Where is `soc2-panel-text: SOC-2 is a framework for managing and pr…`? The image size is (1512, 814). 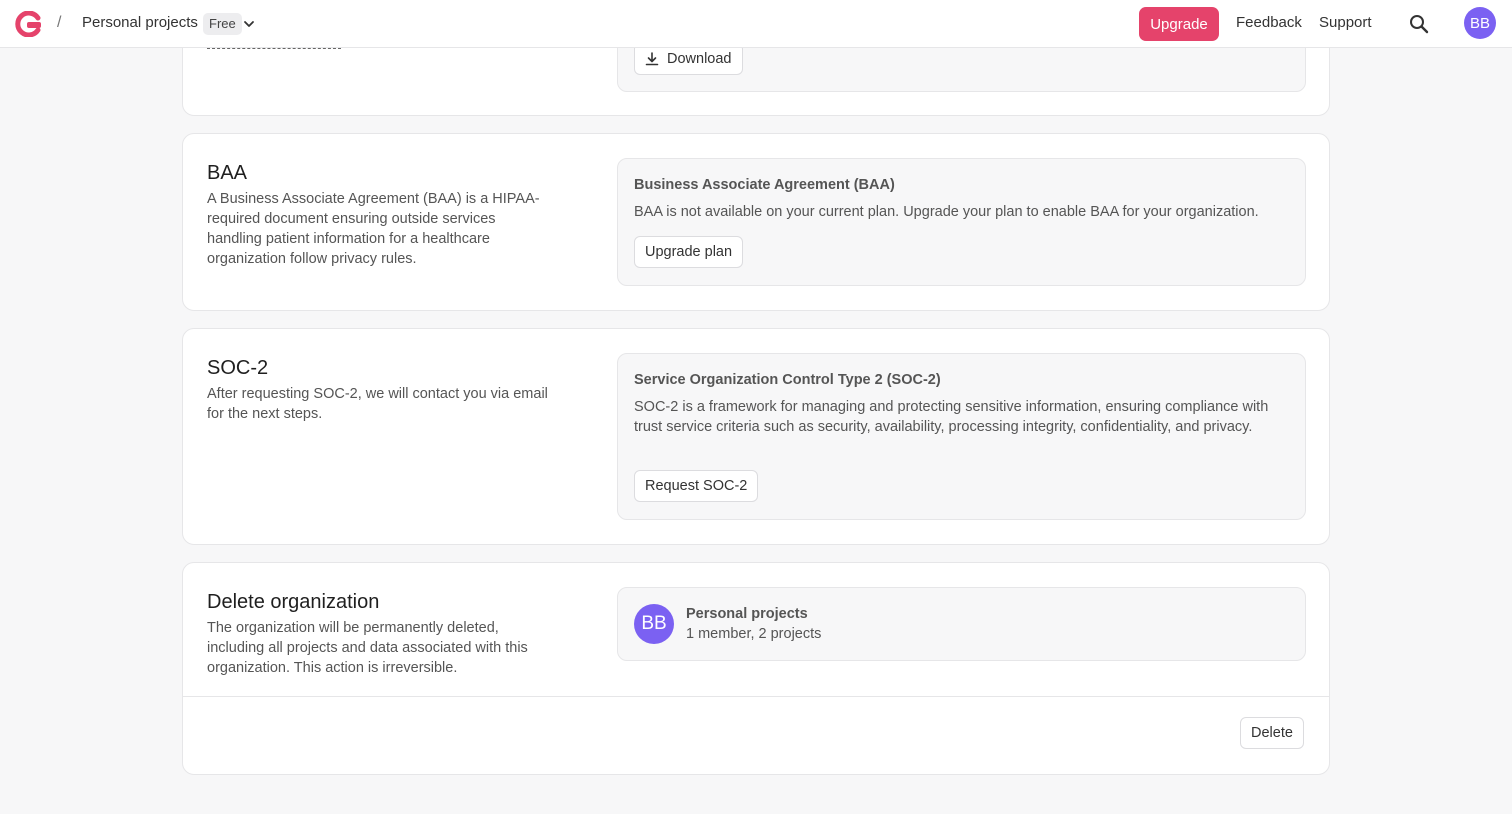
soc2-panel-text: SOC-2 is a framework for managing and pr… is located at coordinates (951, 417).